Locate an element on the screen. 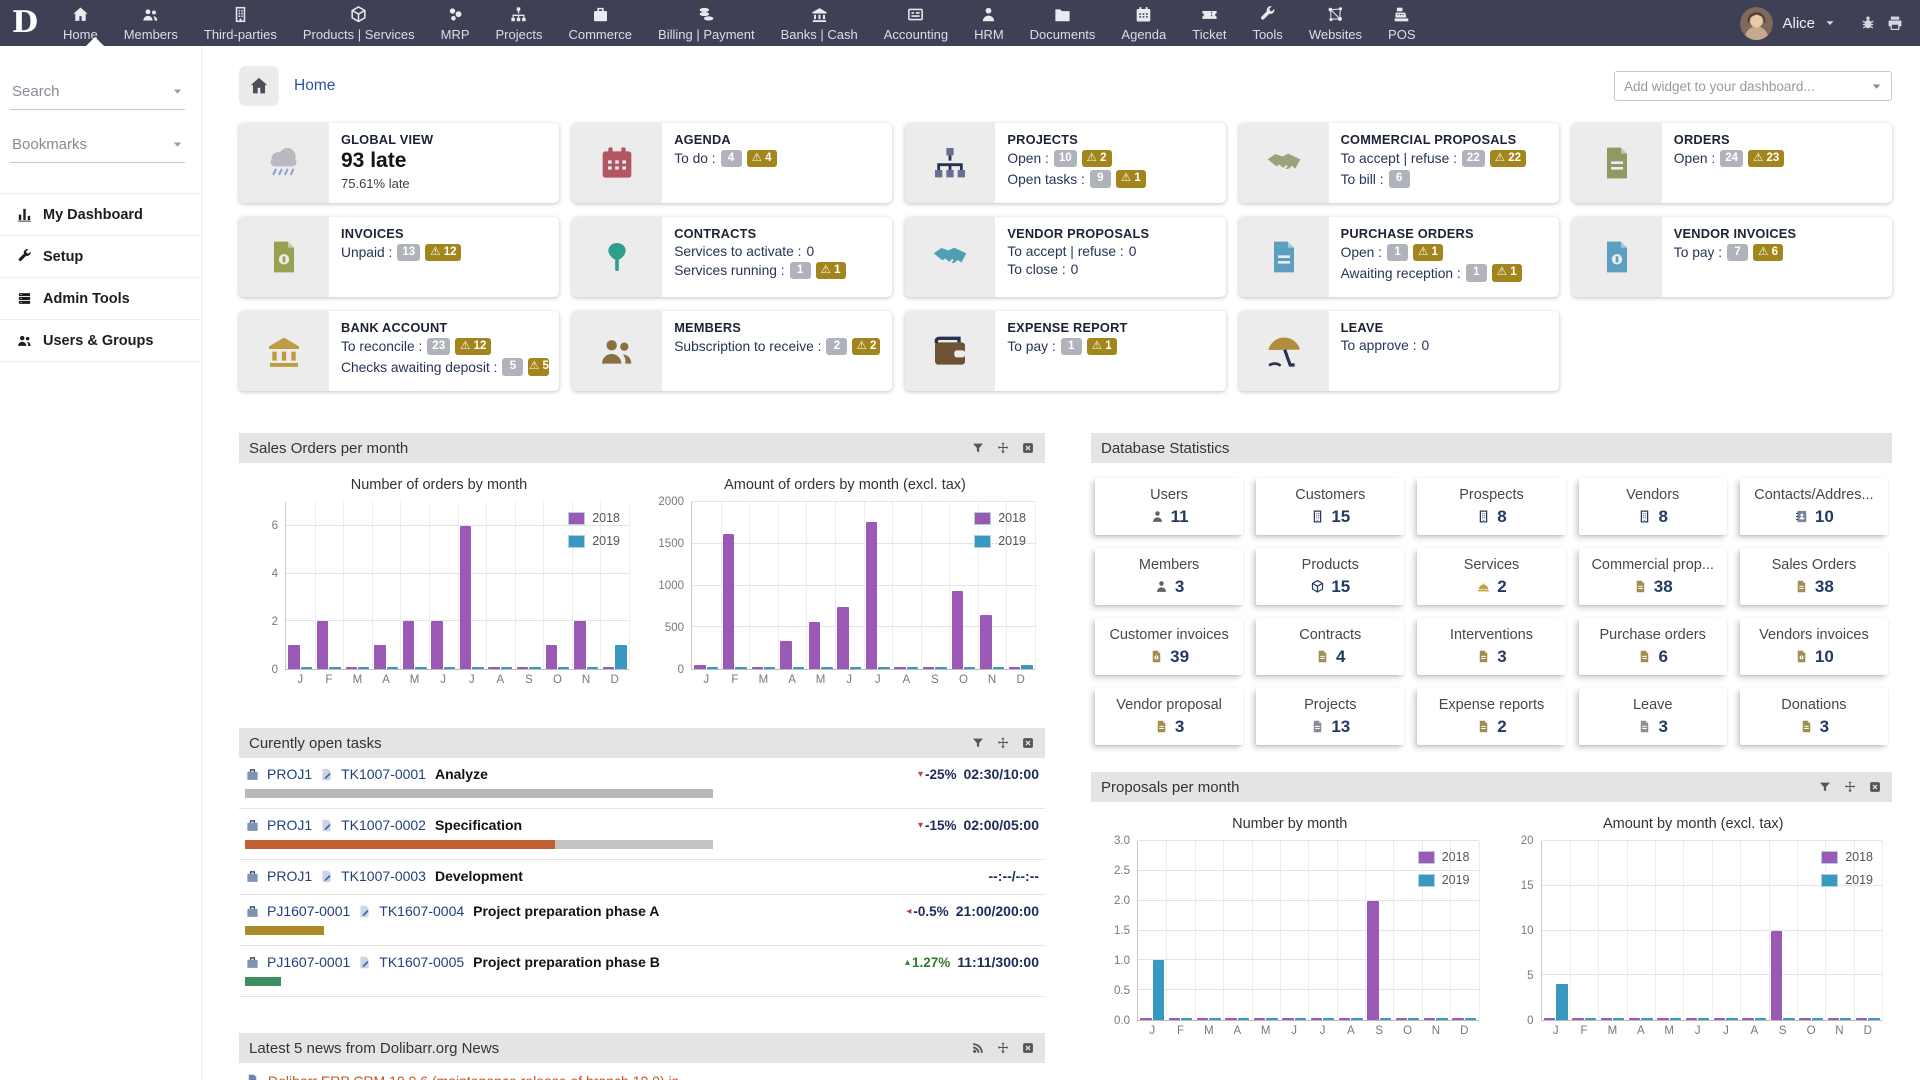 The width and height of the screenshot is (1920, 1080). count-badge: 2 is located at coordinates (837, 347).